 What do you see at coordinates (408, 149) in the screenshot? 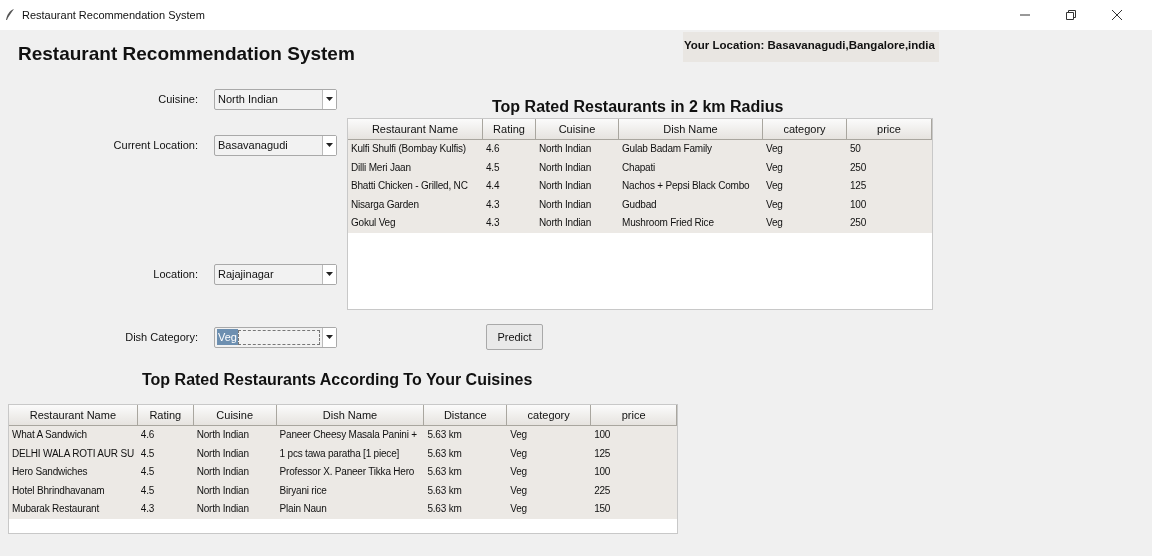
I see `table-cell-text: Kulfi Shulfi (Bombay Kulfis)` at bounding box center [408, 149].